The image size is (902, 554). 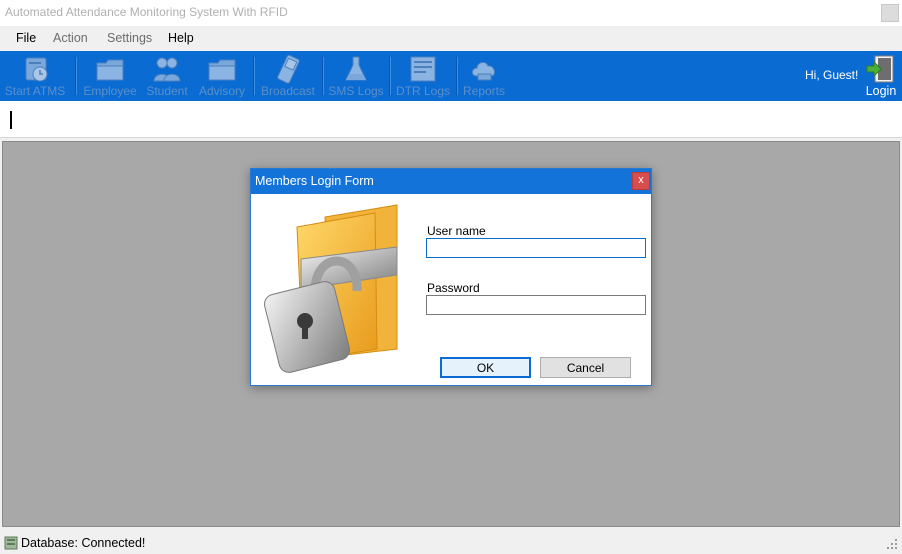 What do you see at coordinates (451, 543) in the screenshot?
I see `status-bar: Database: Connected!` at bounding box center [451, 543].